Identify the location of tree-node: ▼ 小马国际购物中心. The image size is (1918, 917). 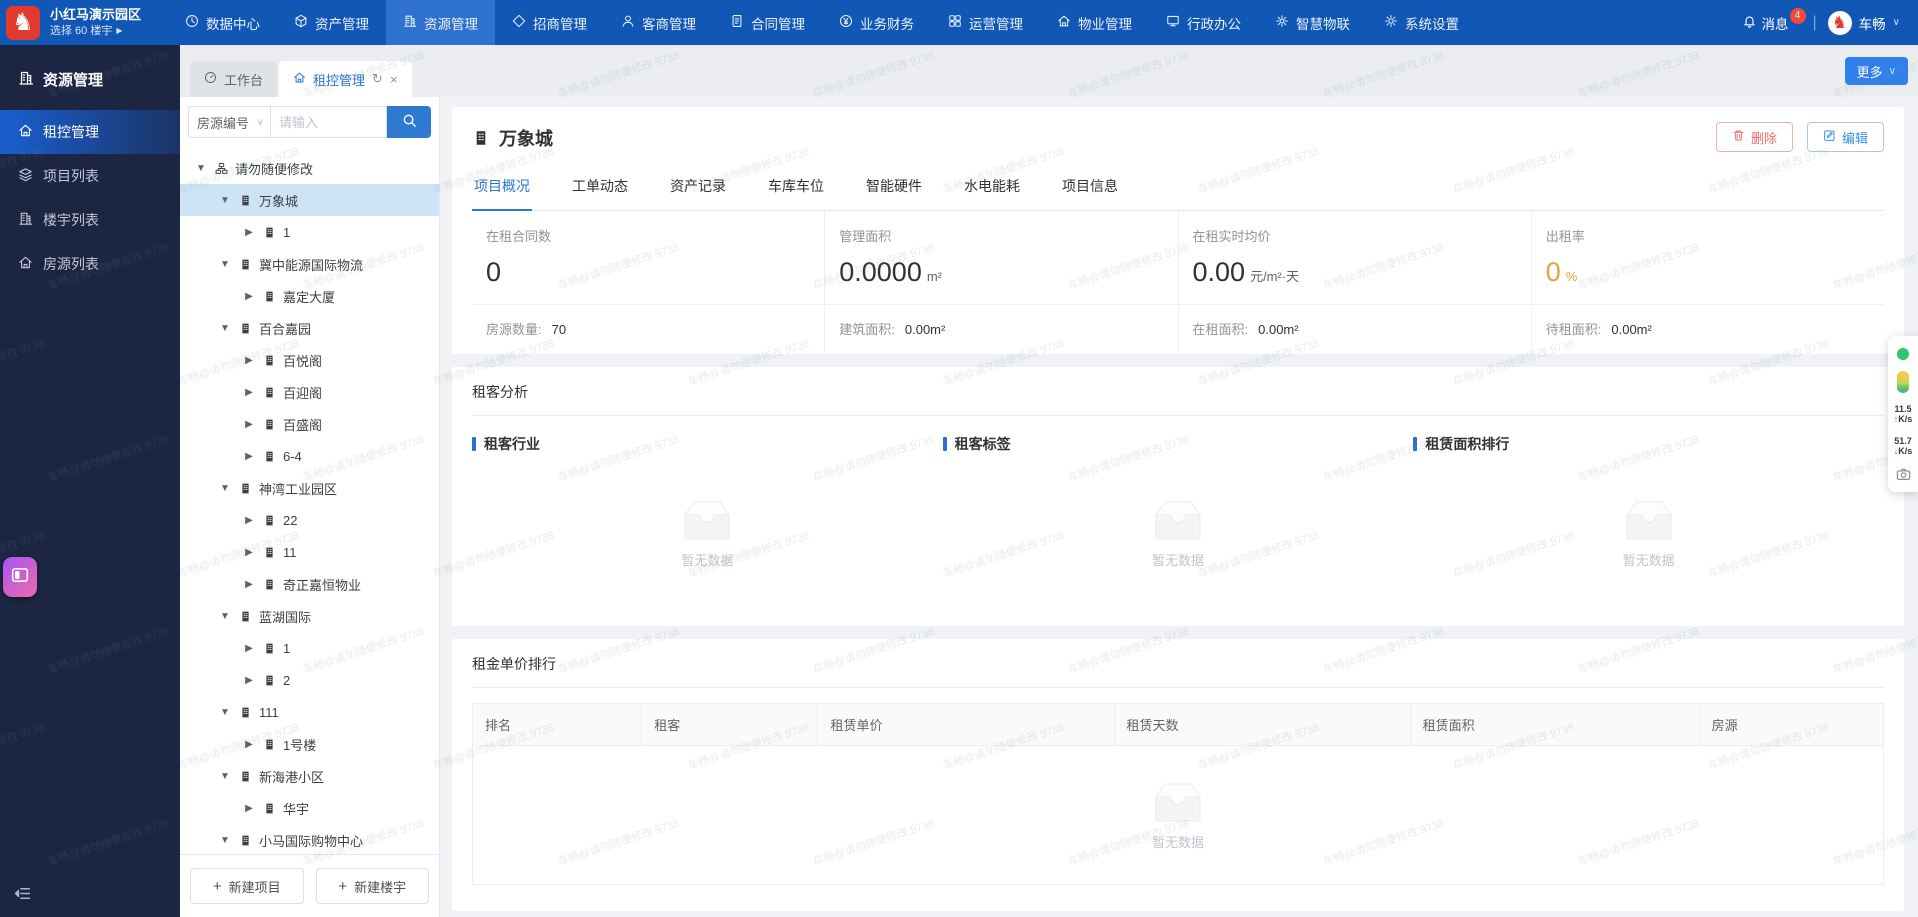
(309, 839).